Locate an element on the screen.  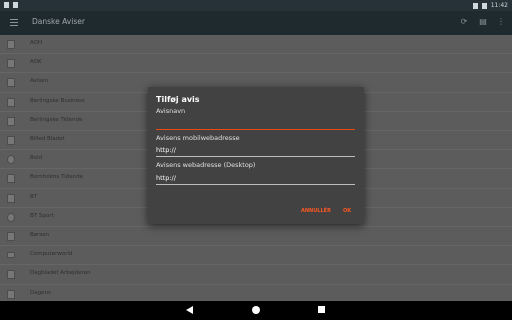
app-title: Danske Aviser is located at coordinates (58, 21).